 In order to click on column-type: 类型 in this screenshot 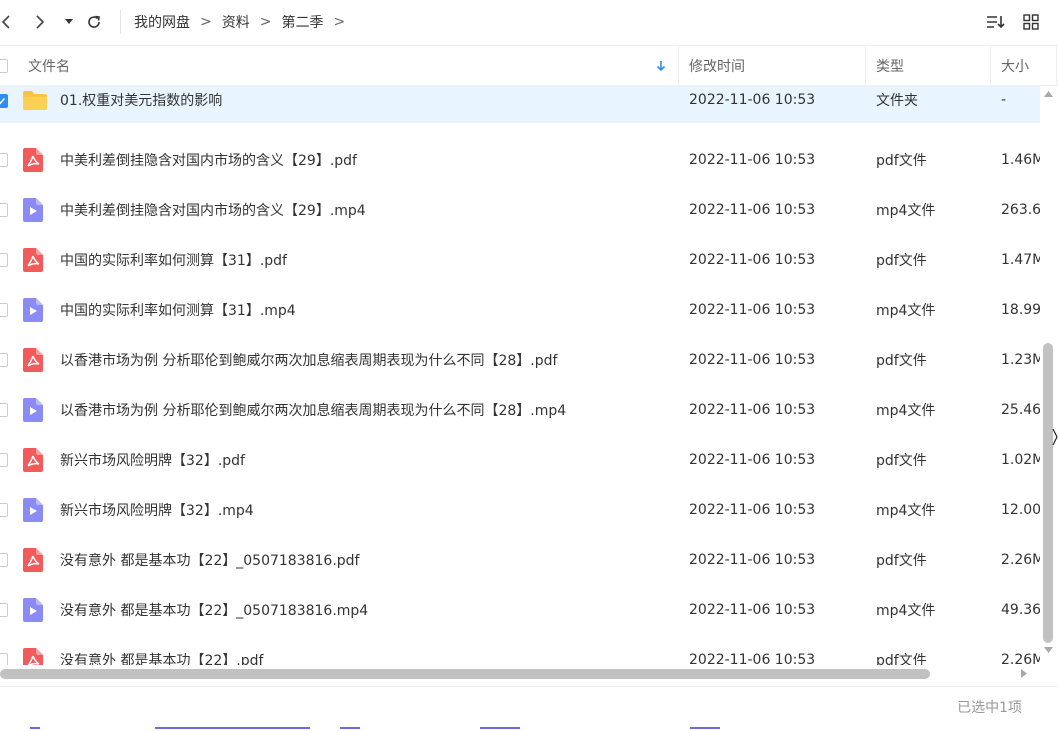, I will do `click(890, 65)`.